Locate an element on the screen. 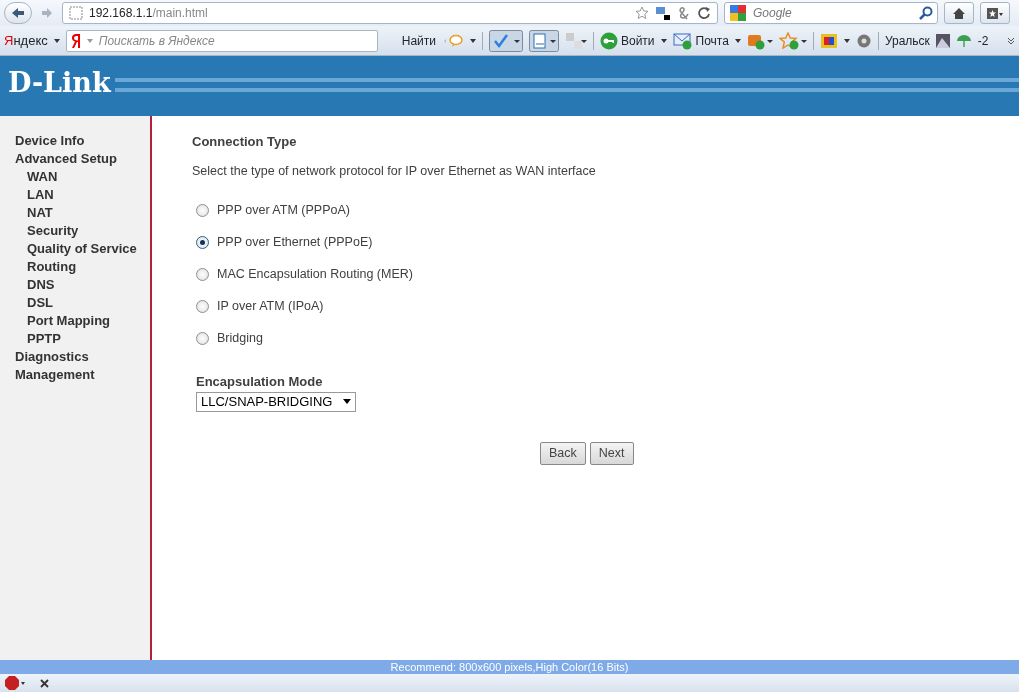  chevron-icon is located at coordinates (1011, 40).